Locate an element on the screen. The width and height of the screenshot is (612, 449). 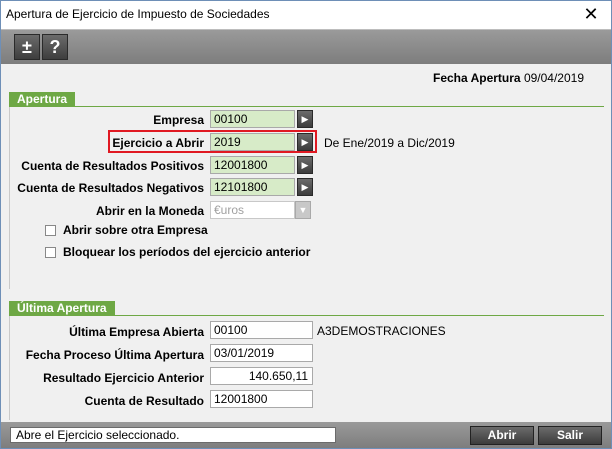
fecha-apertura-value: 09/04/2019 is located at coordinates (553, 78).